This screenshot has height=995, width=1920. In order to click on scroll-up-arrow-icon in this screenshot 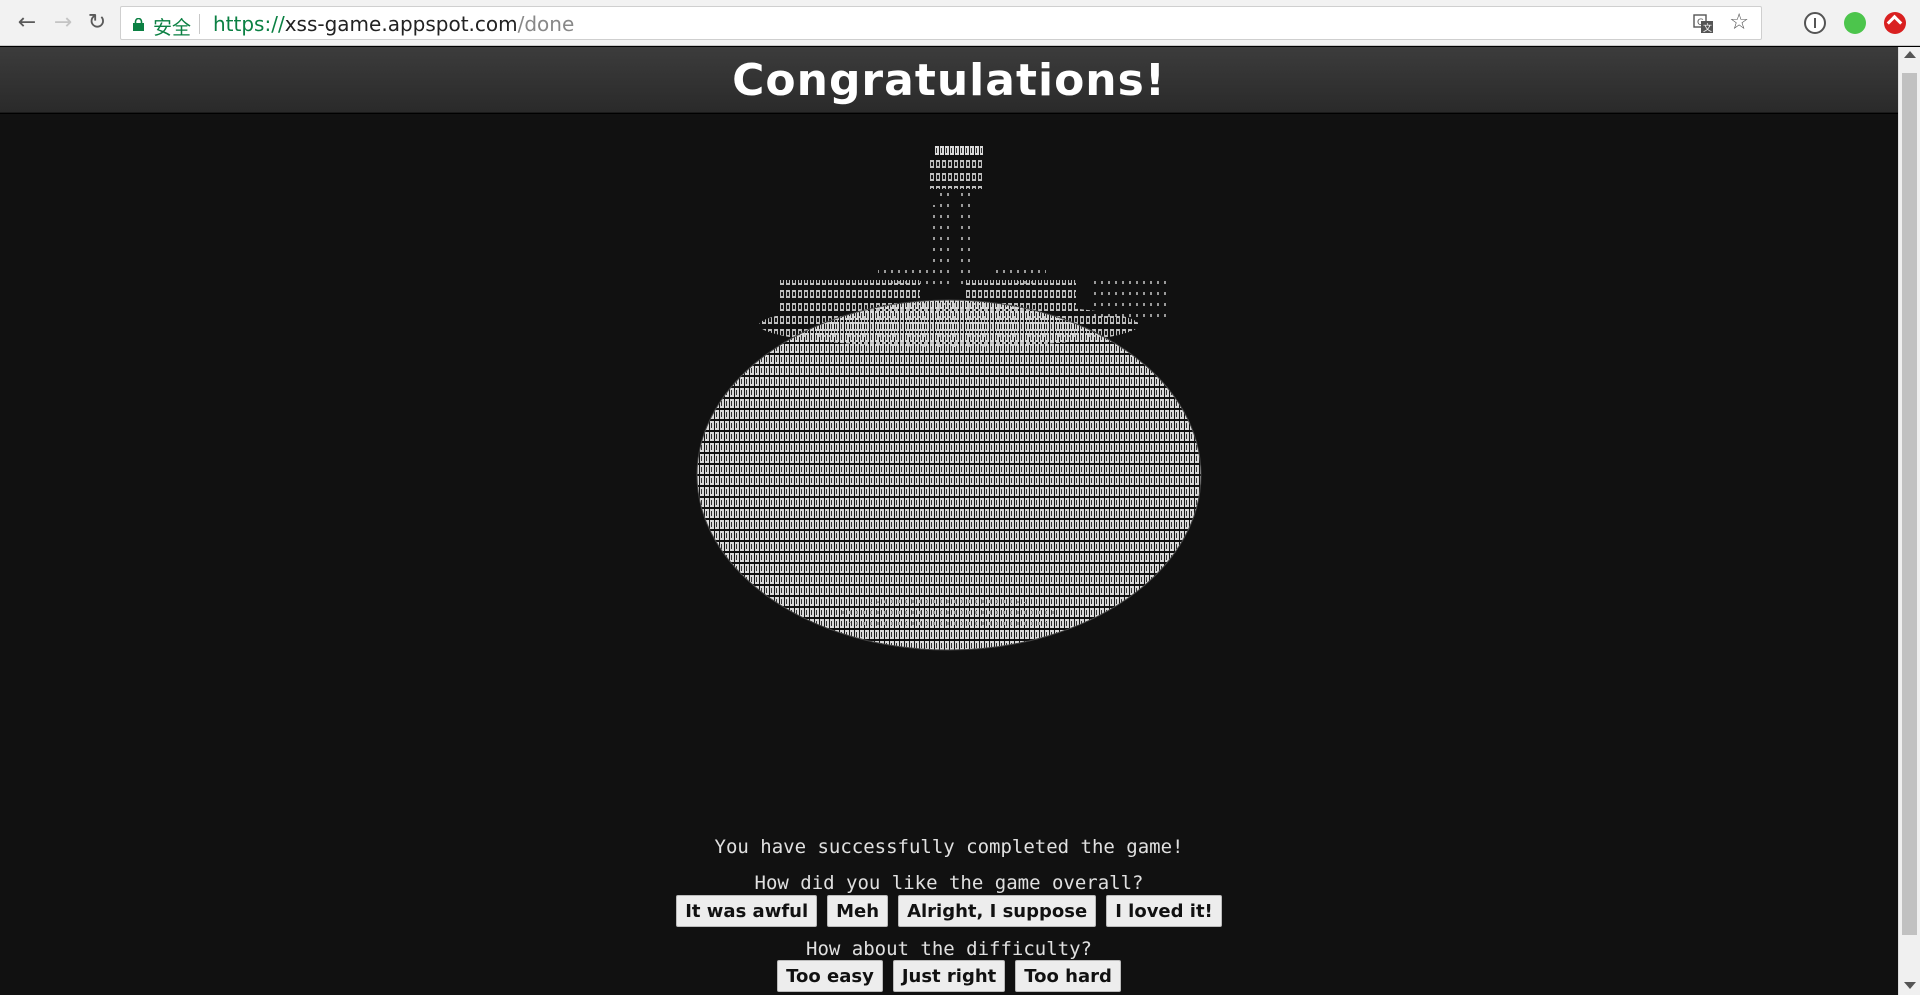, I will do `click(1910, 54)`.